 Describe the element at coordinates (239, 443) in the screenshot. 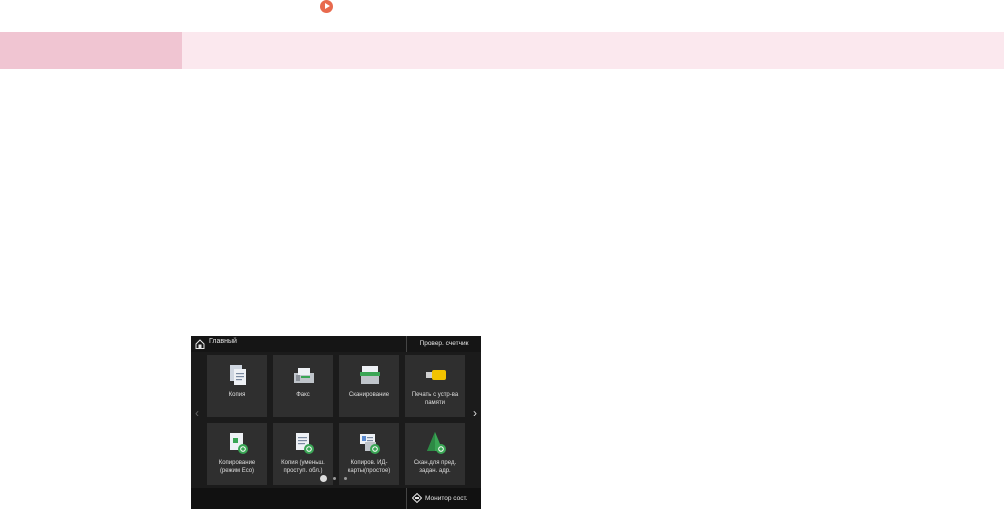

I see `eco-copy-icon` at that location.